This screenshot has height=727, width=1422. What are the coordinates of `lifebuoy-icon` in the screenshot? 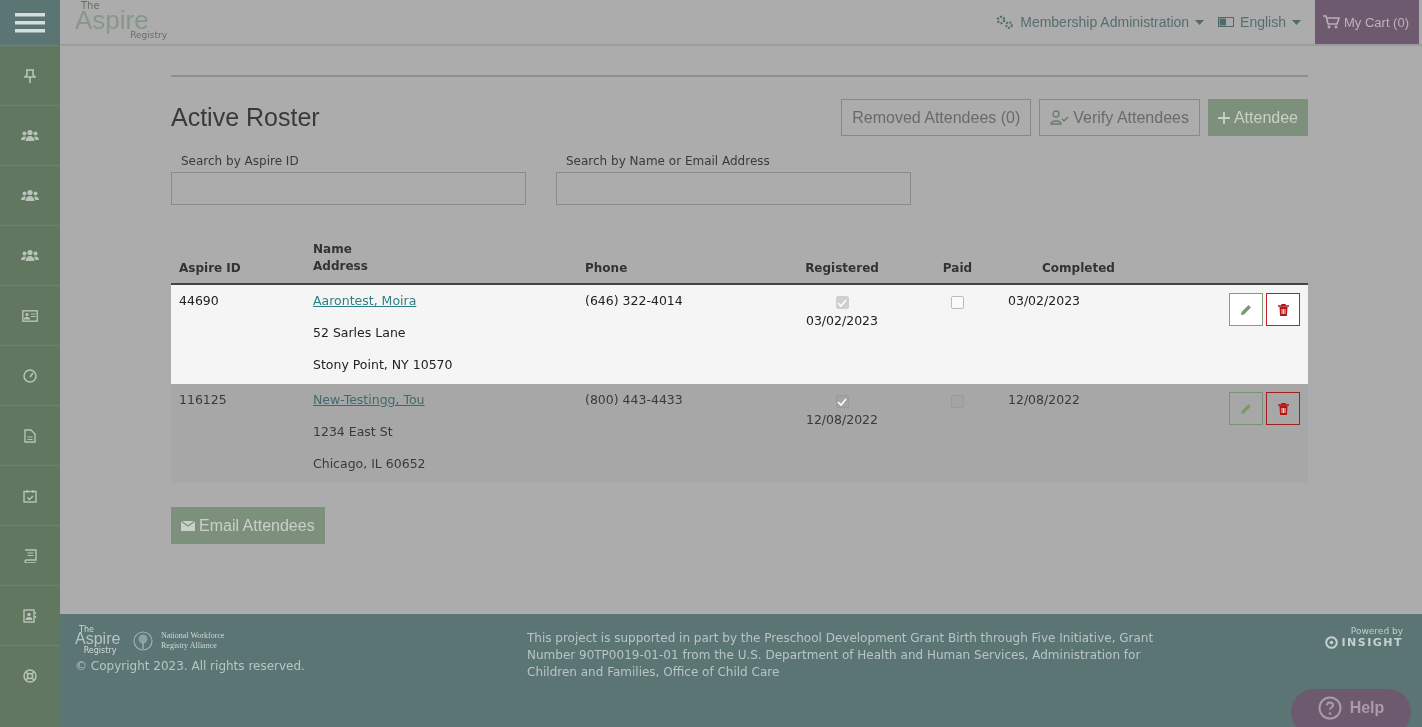 It's located at (30, 675).